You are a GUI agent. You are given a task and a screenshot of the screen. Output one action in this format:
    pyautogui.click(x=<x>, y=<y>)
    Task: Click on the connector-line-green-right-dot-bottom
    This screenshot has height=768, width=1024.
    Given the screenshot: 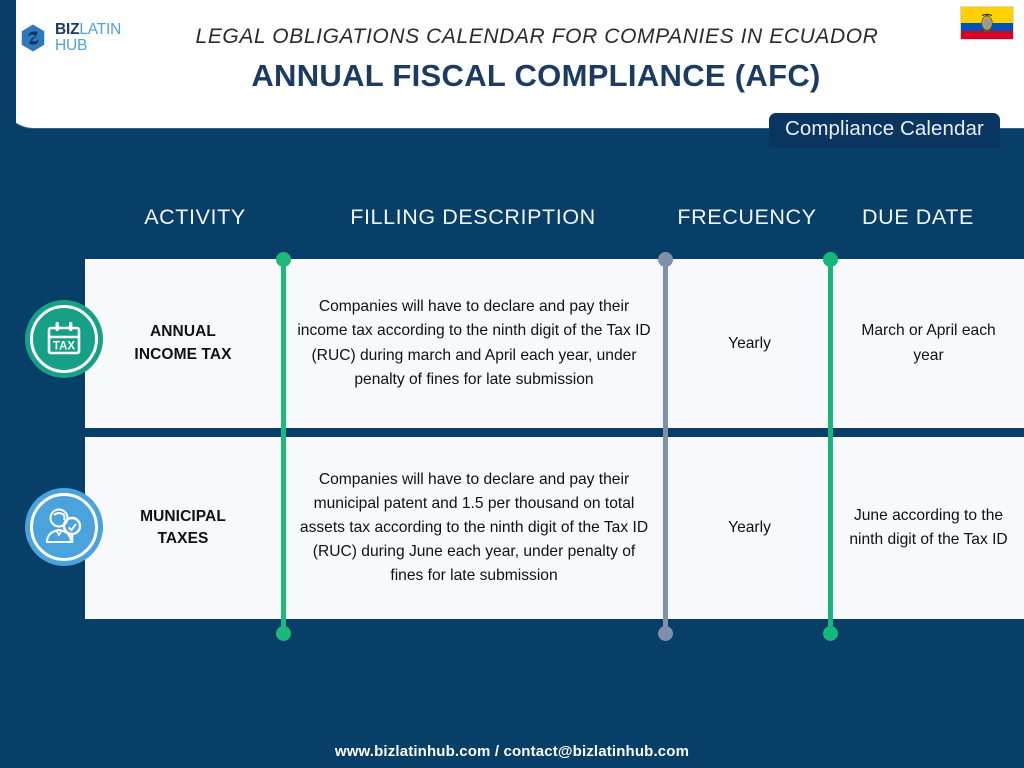 What is the action you would take?
    pyautogui.click(x=830, y=633)
    